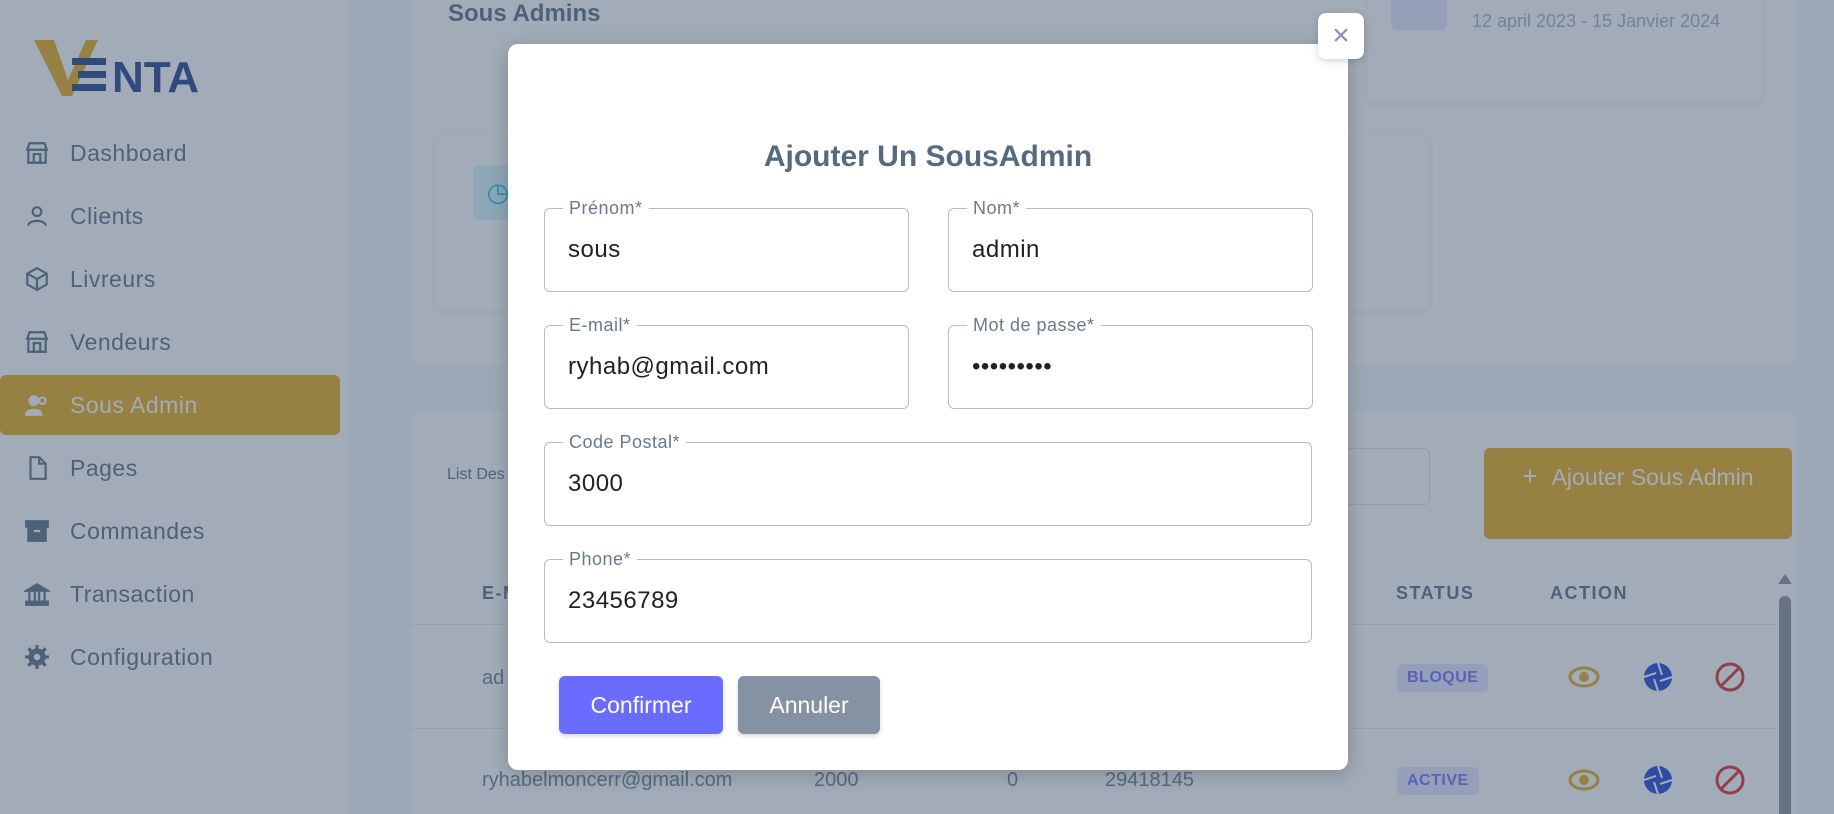 The height and width of the screenshot is (814, 1834). Describe the element at coordinates (809, 705) in the screenshot. I see `cancel-button: Annuler` at that location.